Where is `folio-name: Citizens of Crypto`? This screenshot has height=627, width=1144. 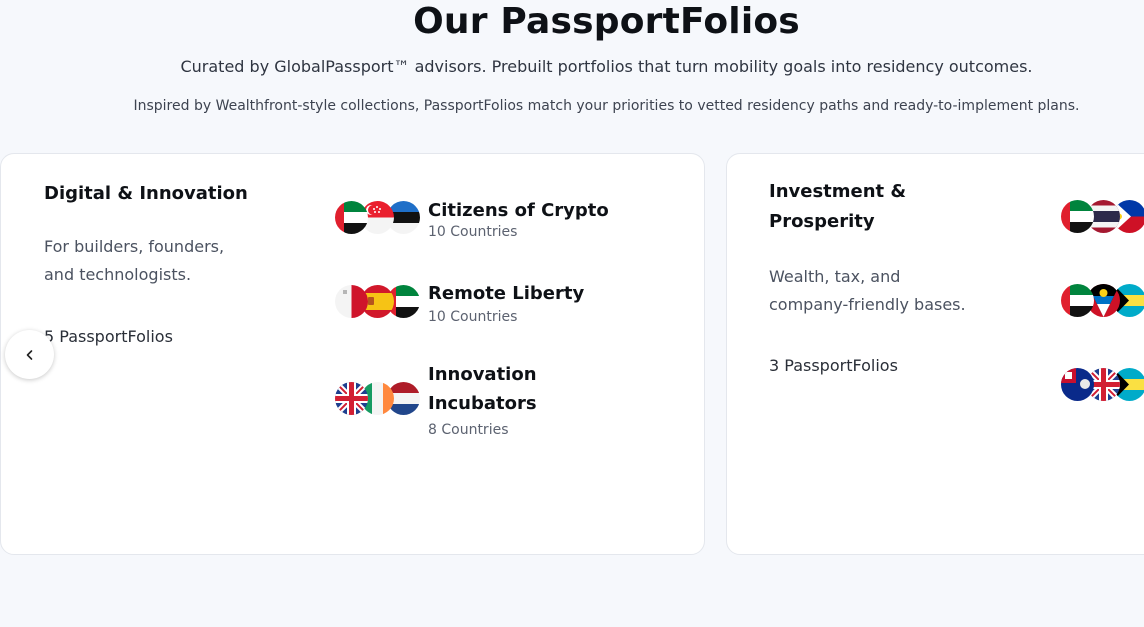
folio-name: Citizens of Crypto is located at coordinates (518, 210).